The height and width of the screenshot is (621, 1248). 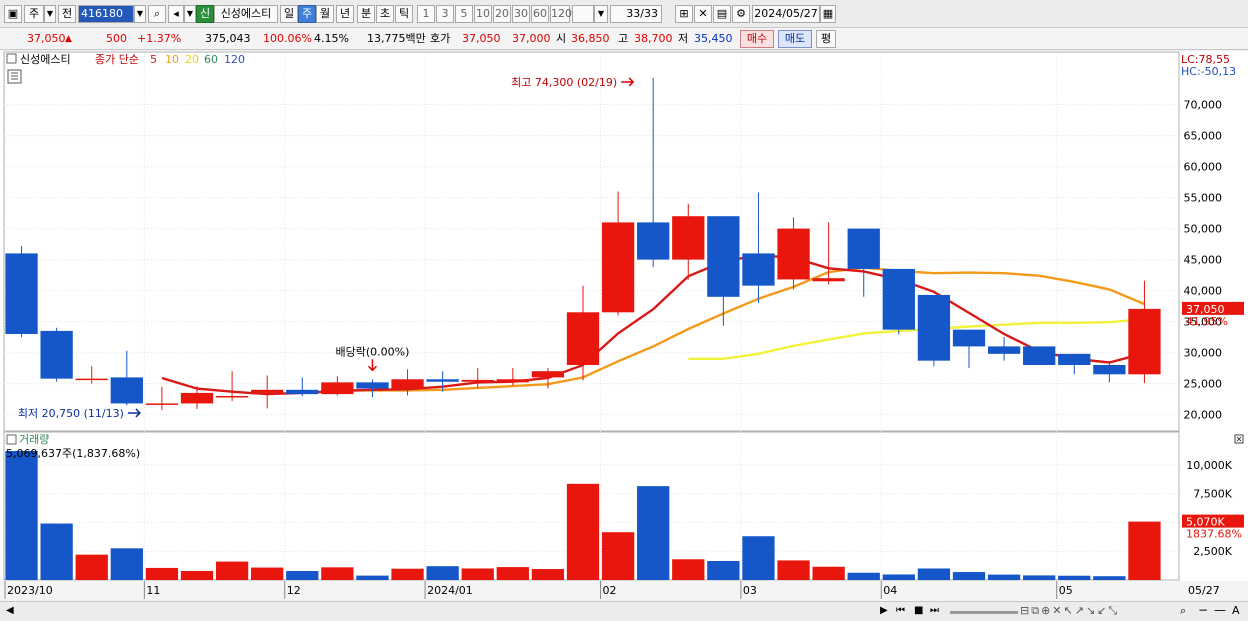 What do you see at coordinates (713, 38) in the screenshot?
I see `low-price: 35,450` at bounding box center [713, 38].